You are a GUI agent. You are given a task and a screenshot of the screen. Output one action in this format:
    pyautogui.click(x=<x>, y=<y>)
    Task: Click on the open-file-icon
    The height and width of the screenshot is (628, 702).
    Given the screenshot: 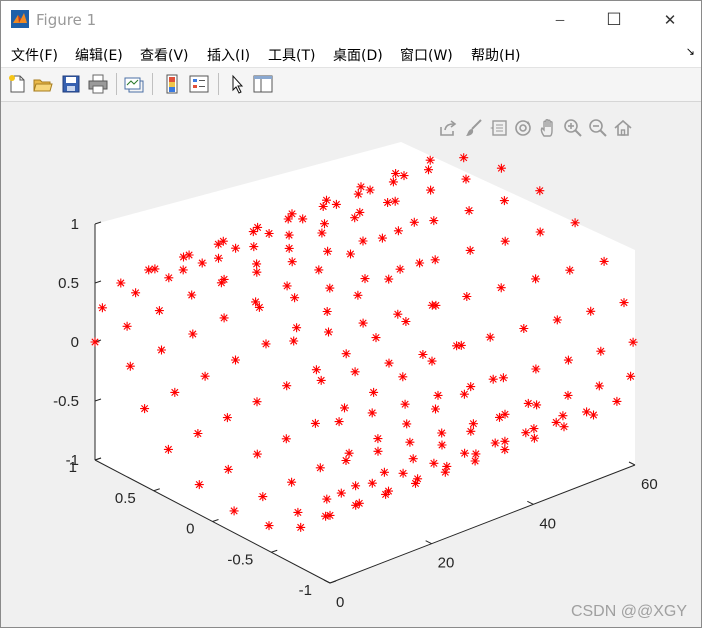 What is the action you would take?
    pyautogui.click(x=43, y=84)
    